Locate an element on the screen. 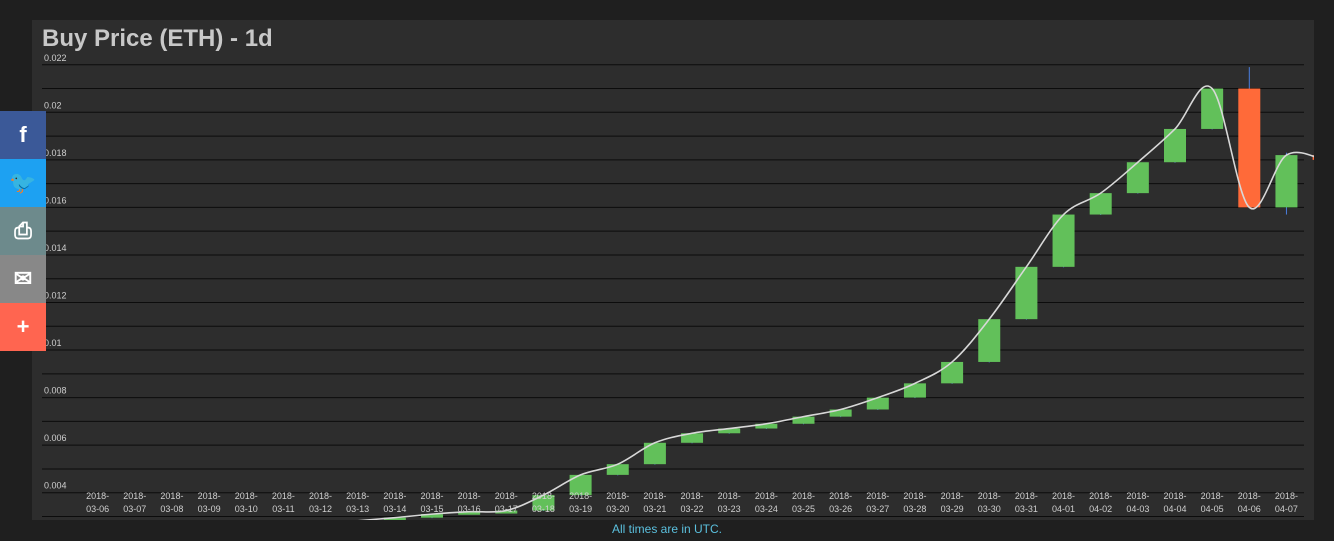 The width and height of the screenshot is (1334, 541). print-icon: ⎙ is located at coordinates (23, 230).